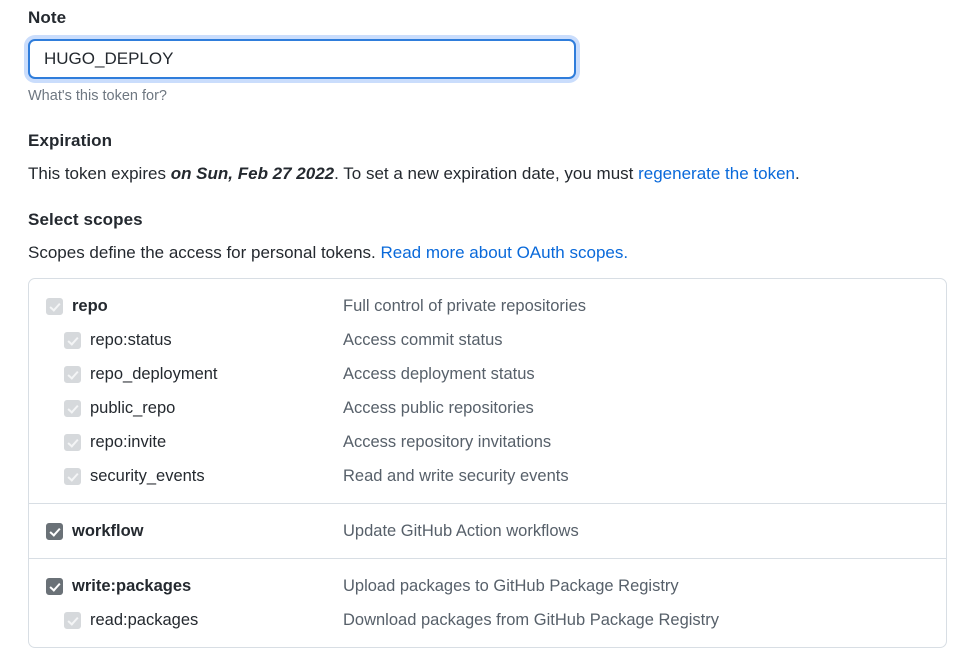  I want to click on select-scopes-title: Select scopes, so click(85, 219).